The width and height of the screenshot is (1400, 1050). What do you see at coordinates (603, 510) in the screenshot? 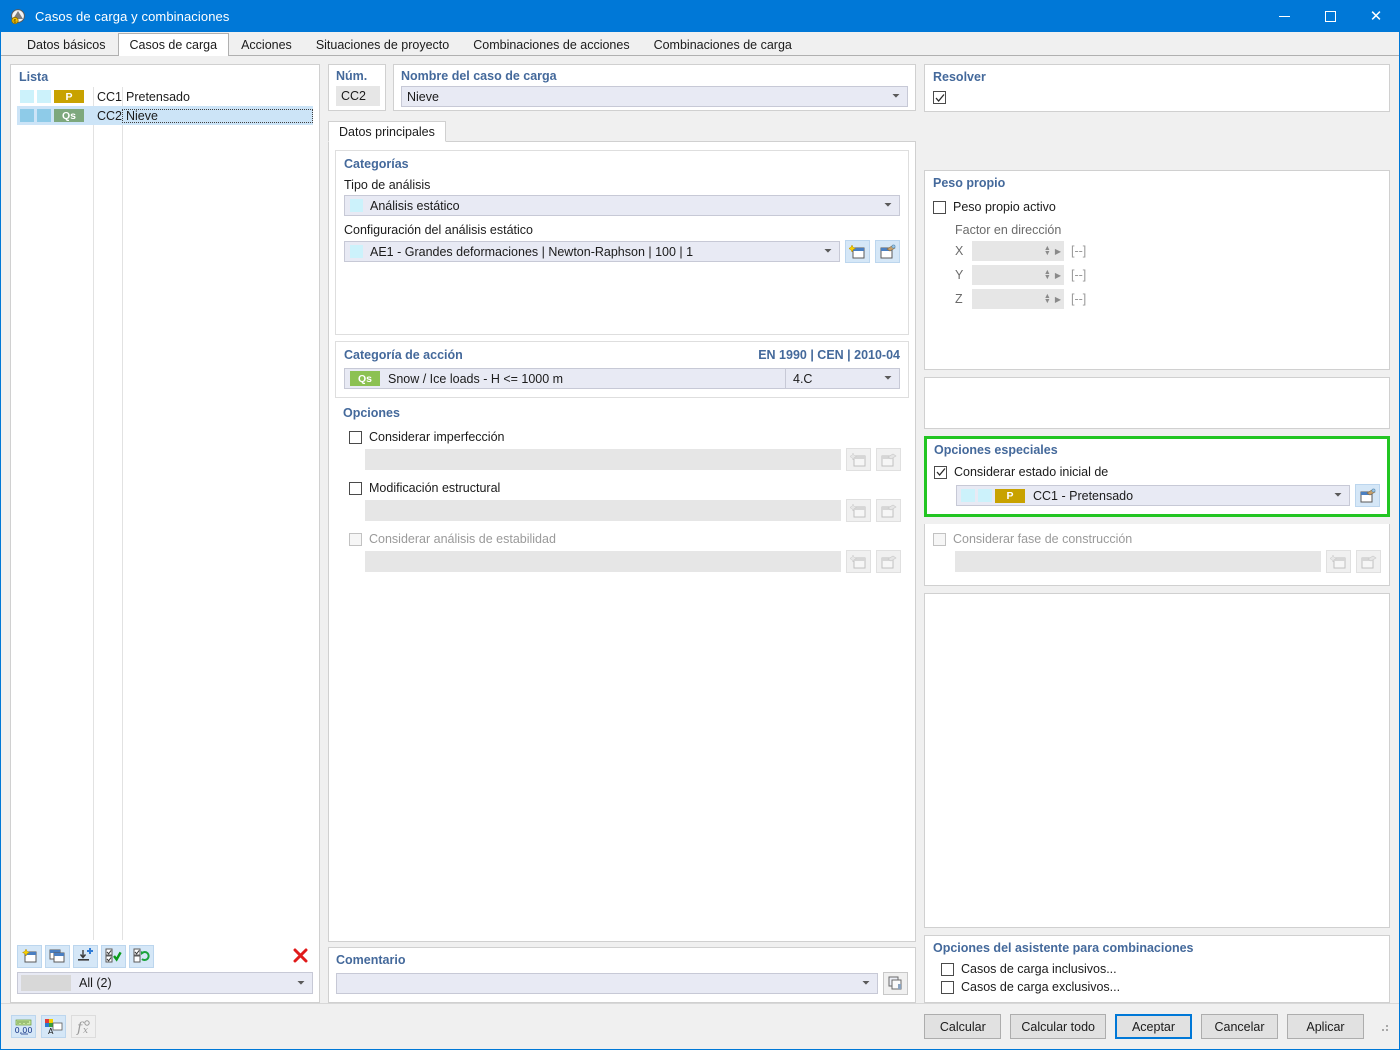
I see `option-structural-modification-field` at bounding box center [603, 510].